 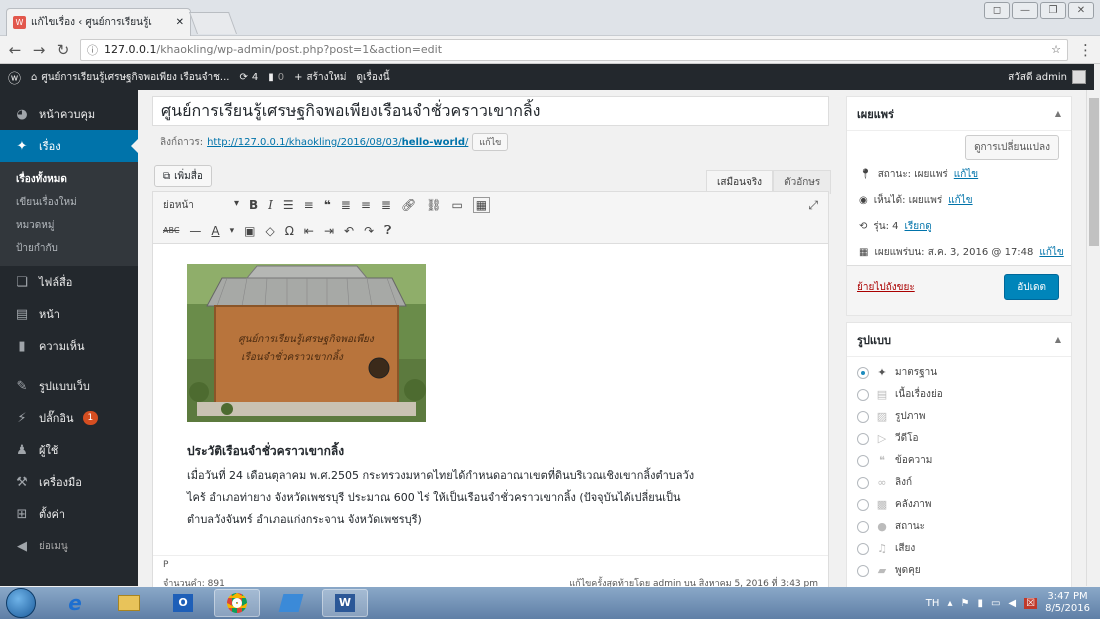 I want to click on updates-link: ⟳ 4, so click(x=248, y=77).